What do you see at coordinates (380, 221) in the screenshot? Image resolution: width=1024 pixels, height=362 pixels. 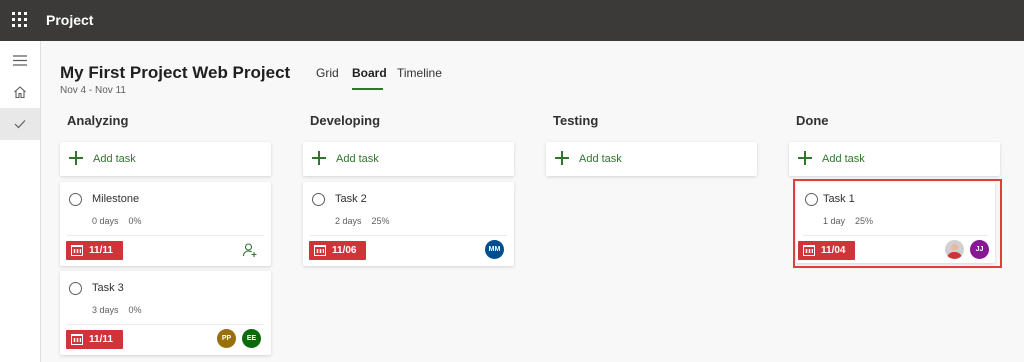 I see `task-progress: 25%` at bounding box center [380, 221].